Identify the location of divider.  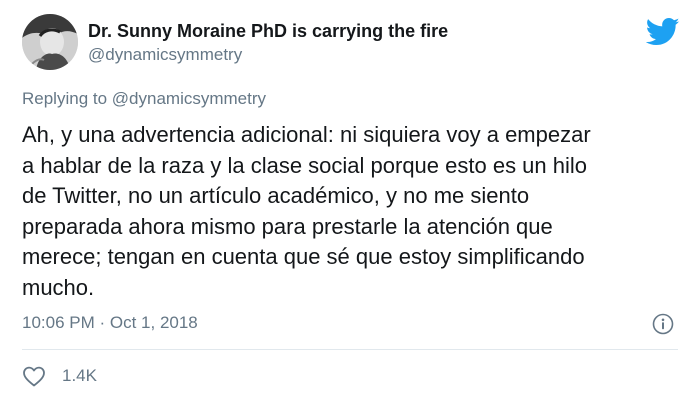
(350, 349).